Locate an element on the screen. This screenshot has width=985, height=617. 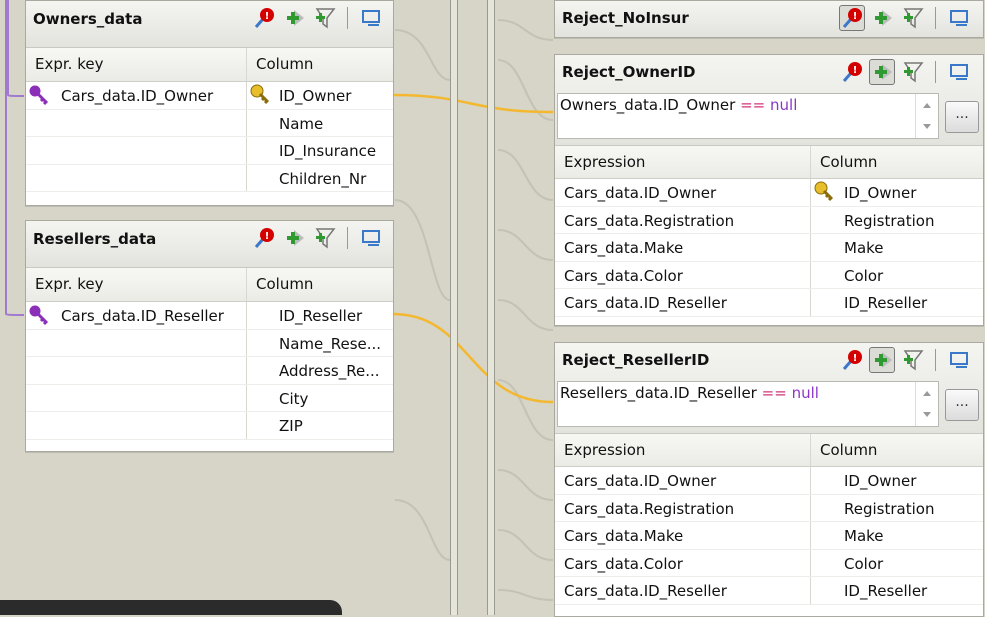
bottom-status-bar is located at coordinates (171, 607).